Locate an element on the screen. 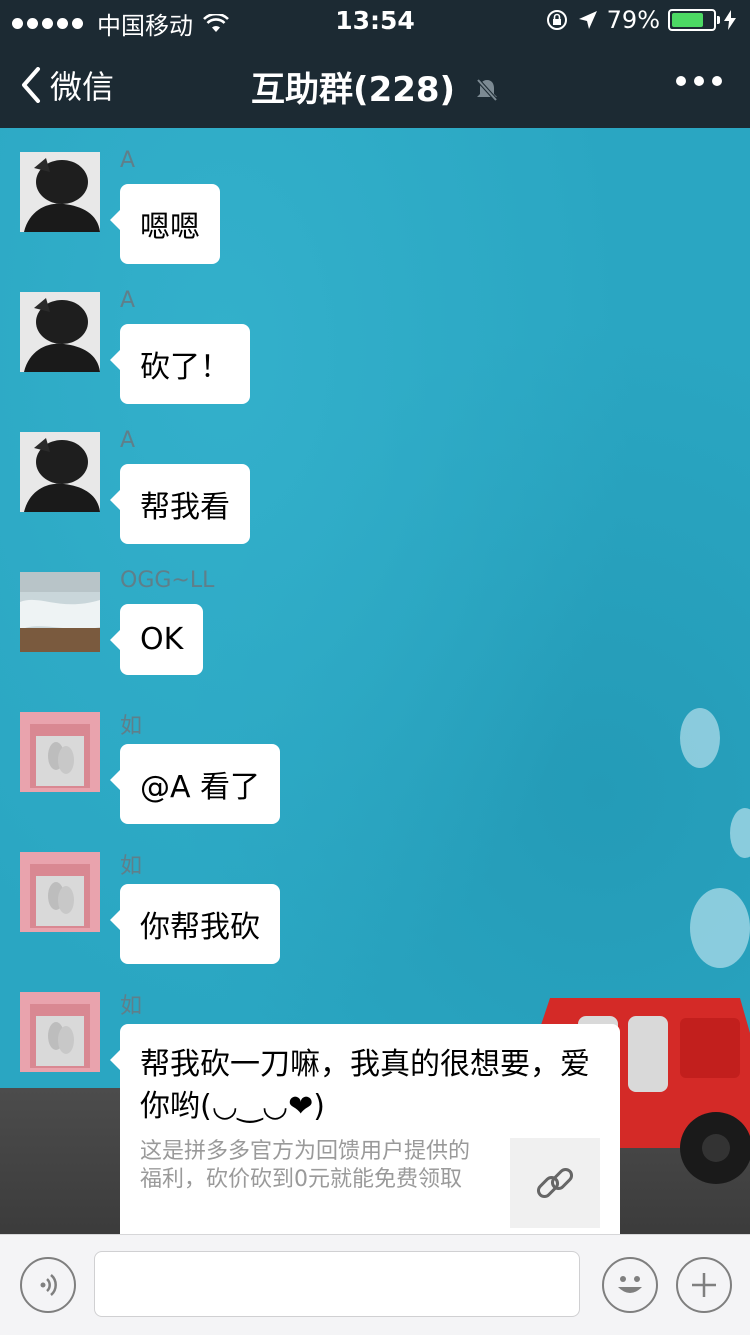  location-icon is located at coordinates (587, 20).